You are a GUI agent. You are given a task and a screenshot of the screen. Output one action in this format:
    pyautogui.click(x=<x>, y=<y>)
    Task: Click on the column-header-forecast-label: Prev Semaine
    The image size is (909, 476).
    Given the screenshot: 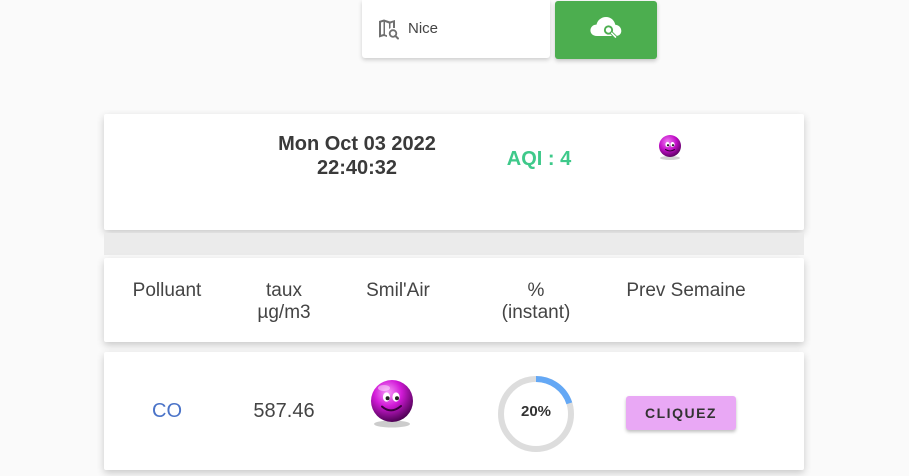 What is the action you would take?
    pyautogui.click(x=686, y=290)
    